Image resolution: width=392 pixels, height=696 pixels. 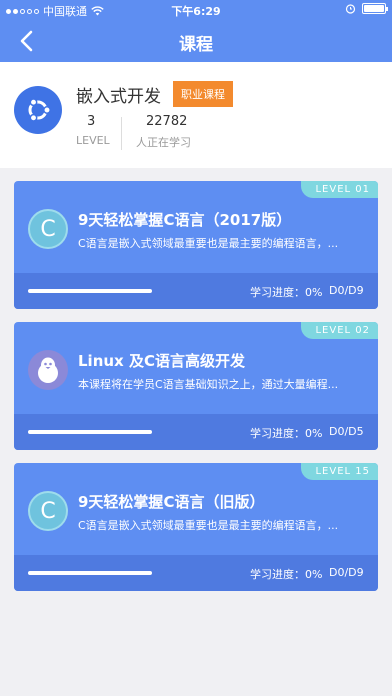 What do you see at coordinates (38, 110) in the screenshot?
I see `ubuntu-logo-icon` at bounding box center [38, 110].